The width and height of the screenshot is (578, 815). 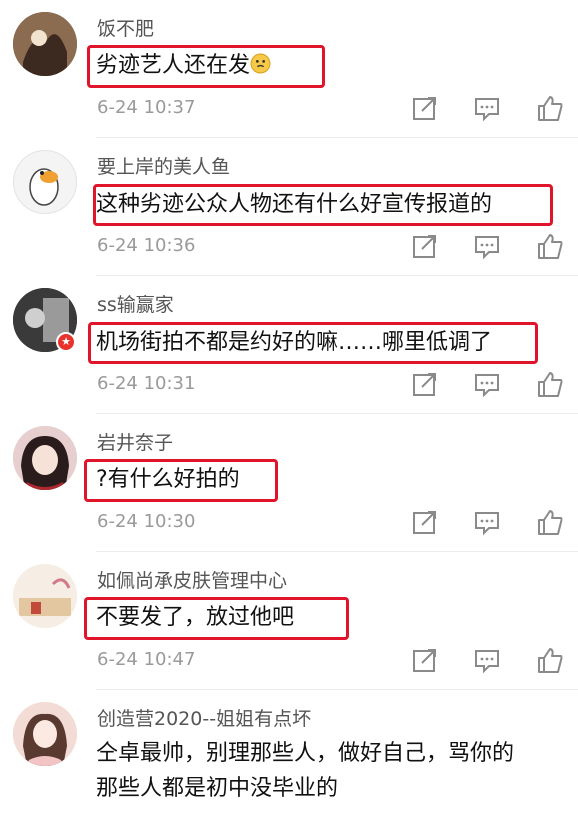 What do you see at coordinates (146, 659) in the screenshot?
I see `timestamp: 6-24 10:47` at bounding box center [146, 659].